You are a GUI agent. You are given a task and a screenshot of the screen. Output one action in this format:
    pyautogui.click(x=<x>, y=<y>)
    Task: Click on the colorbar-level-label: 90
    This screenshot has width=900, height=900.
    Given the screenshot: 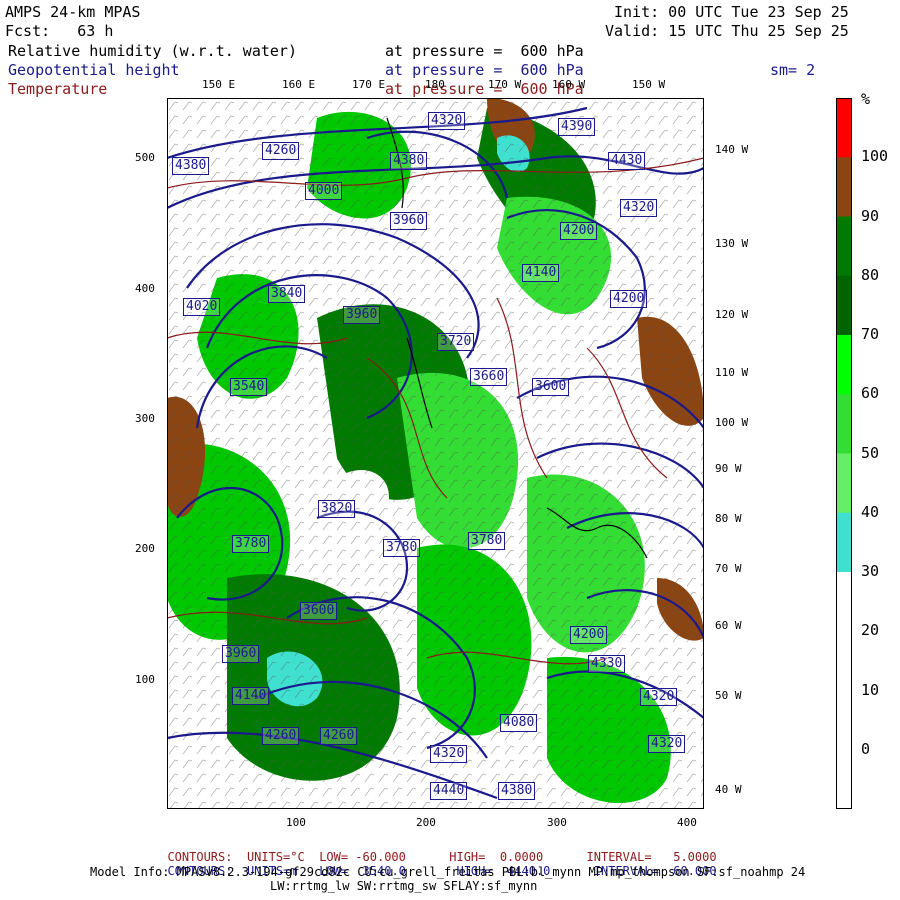 What is the action you would take?
    pyautogui.click(x=870, y=215)
    